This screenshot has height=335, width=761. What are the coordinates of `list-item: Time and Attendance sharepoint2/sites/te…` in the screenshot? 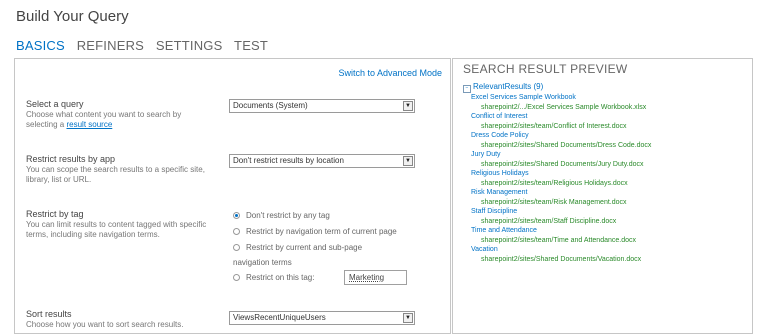 It's located at (561, 235).